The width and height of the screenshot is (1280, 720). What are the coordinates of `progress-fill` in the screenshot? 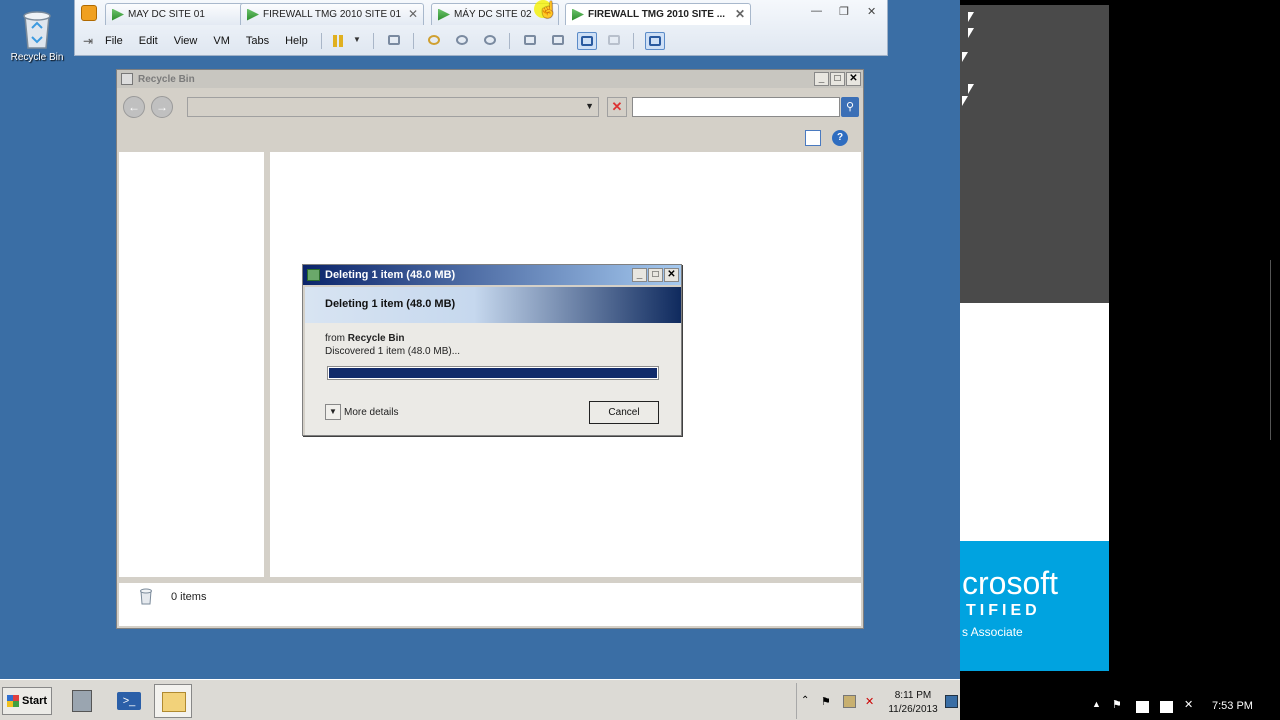 It's located at (493, 373).